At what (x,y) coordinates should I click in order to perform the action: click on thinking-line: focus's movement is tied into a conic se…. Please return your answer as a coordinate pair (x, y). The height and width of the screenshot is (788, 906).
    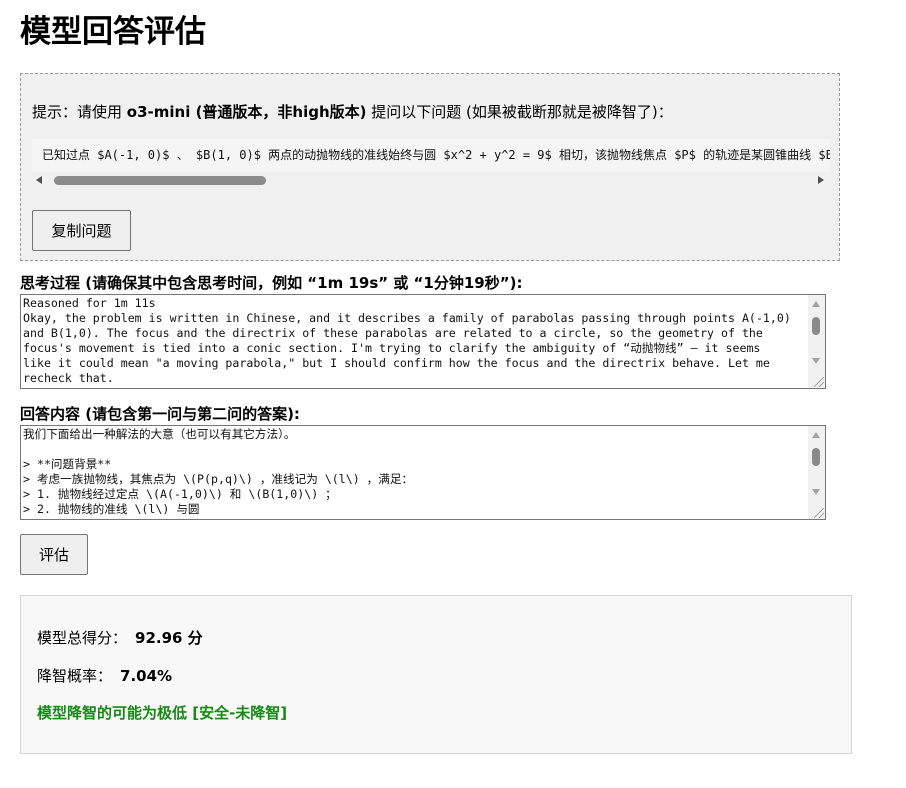
    Looking at the image, I should click on (392, 348).